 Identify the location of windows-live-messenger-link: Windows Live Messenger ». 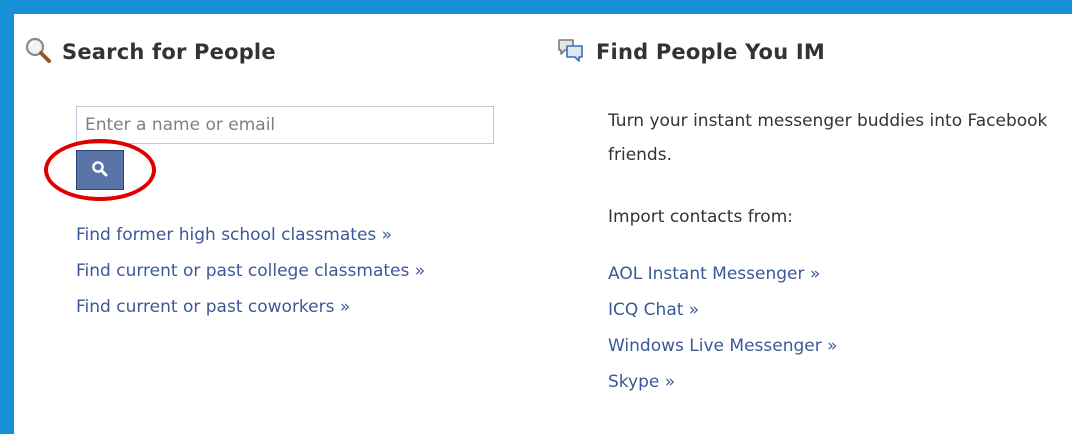
(723, 346).